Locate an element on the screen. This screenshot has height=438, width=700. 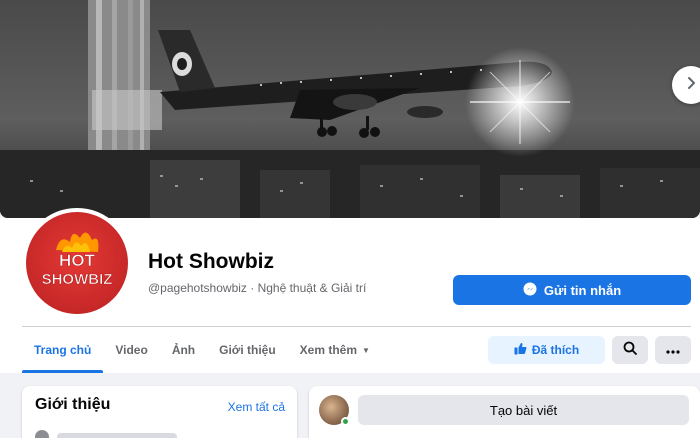
intro-title: Giới thiệu is located at coordinates (73, 404).